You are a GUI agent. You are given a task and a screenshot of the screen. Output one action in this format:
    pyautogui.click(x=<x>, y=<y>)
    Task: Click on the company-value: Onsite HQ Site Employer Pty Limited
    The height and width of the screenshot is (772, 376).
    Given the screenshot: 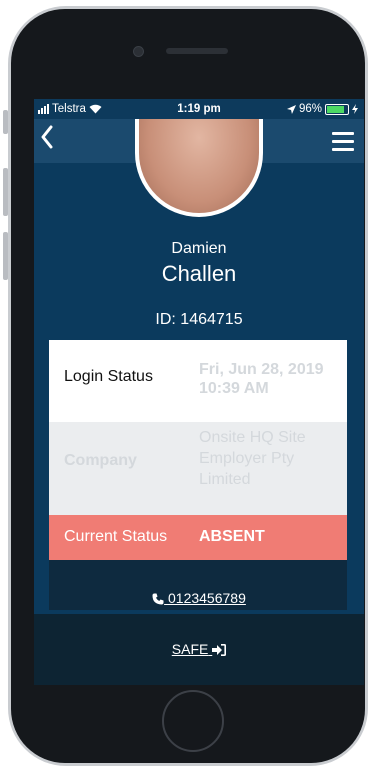 What is the action you would take?
    pyautogui.click(x=252, y=458)
    